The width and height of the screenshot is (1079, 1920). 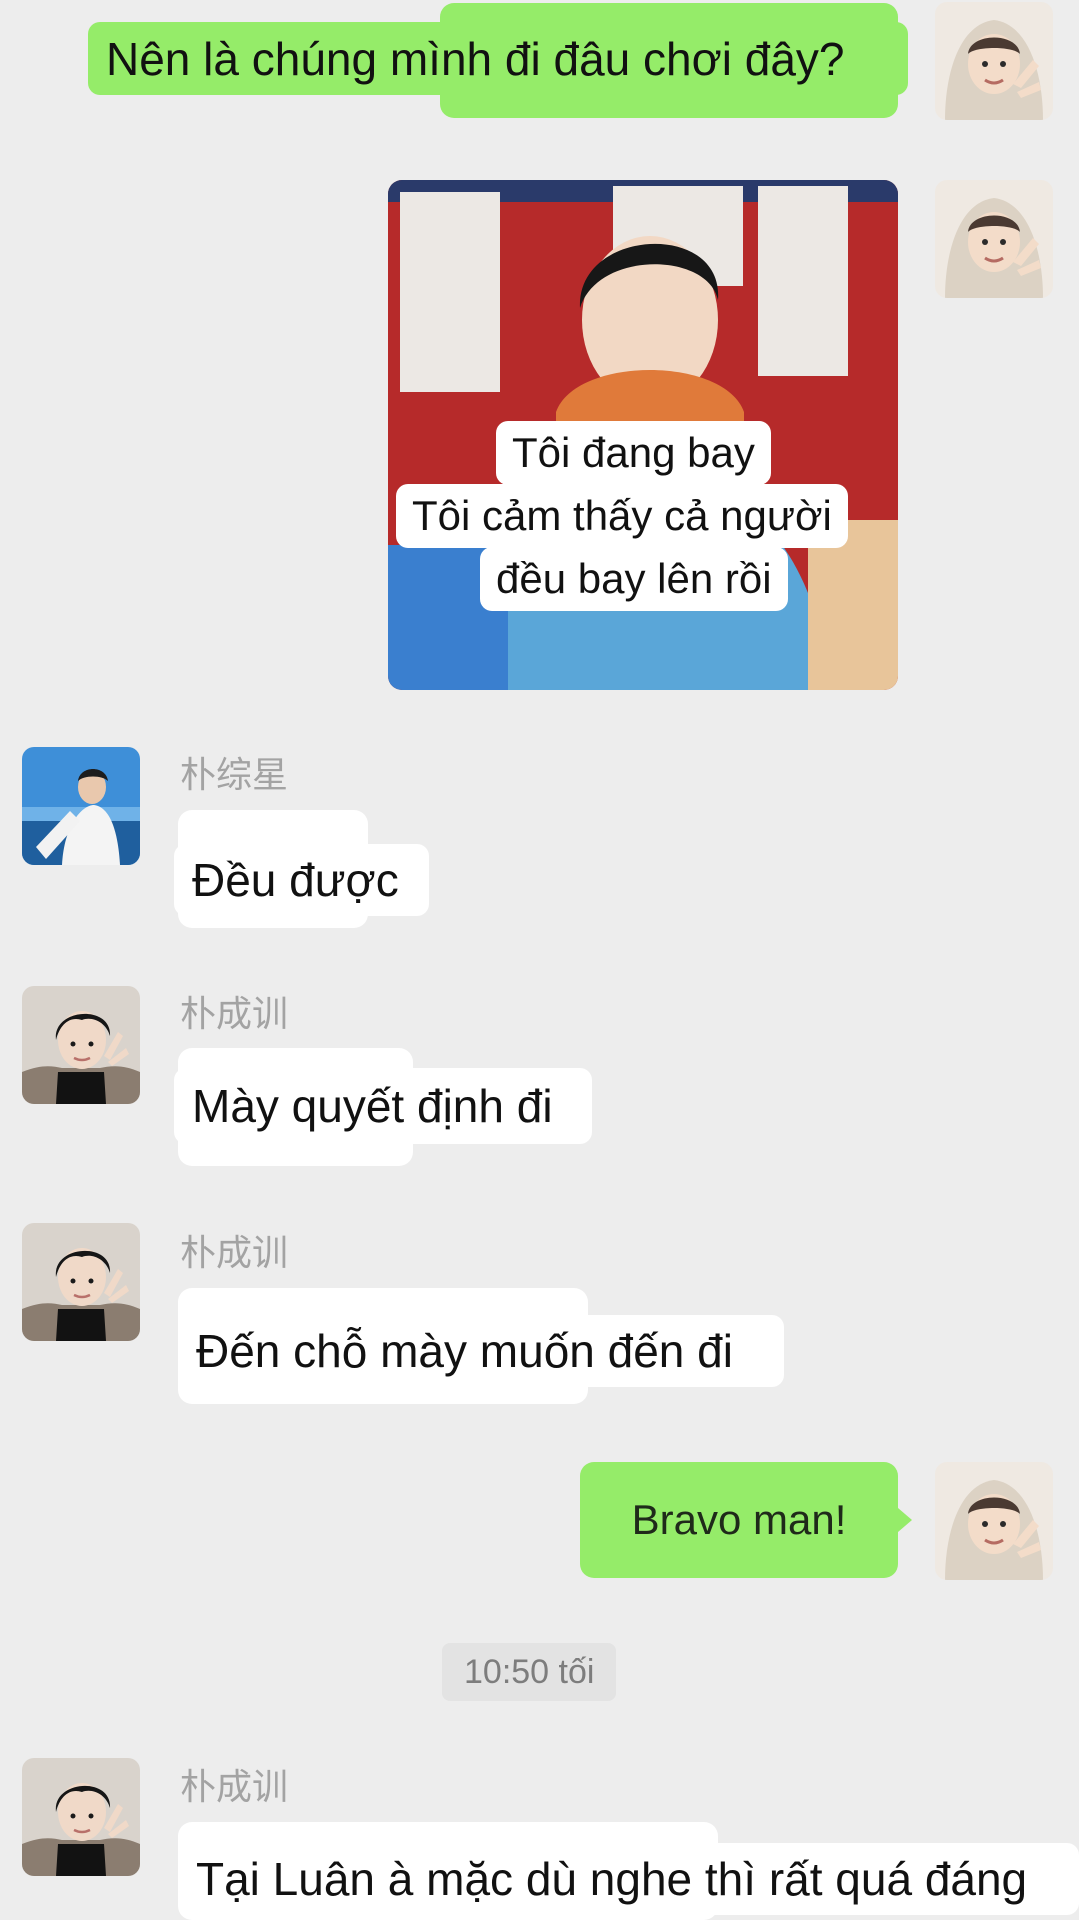 I want to click on message-bubble-incoming: Đều được, so click(x=301, y=880).